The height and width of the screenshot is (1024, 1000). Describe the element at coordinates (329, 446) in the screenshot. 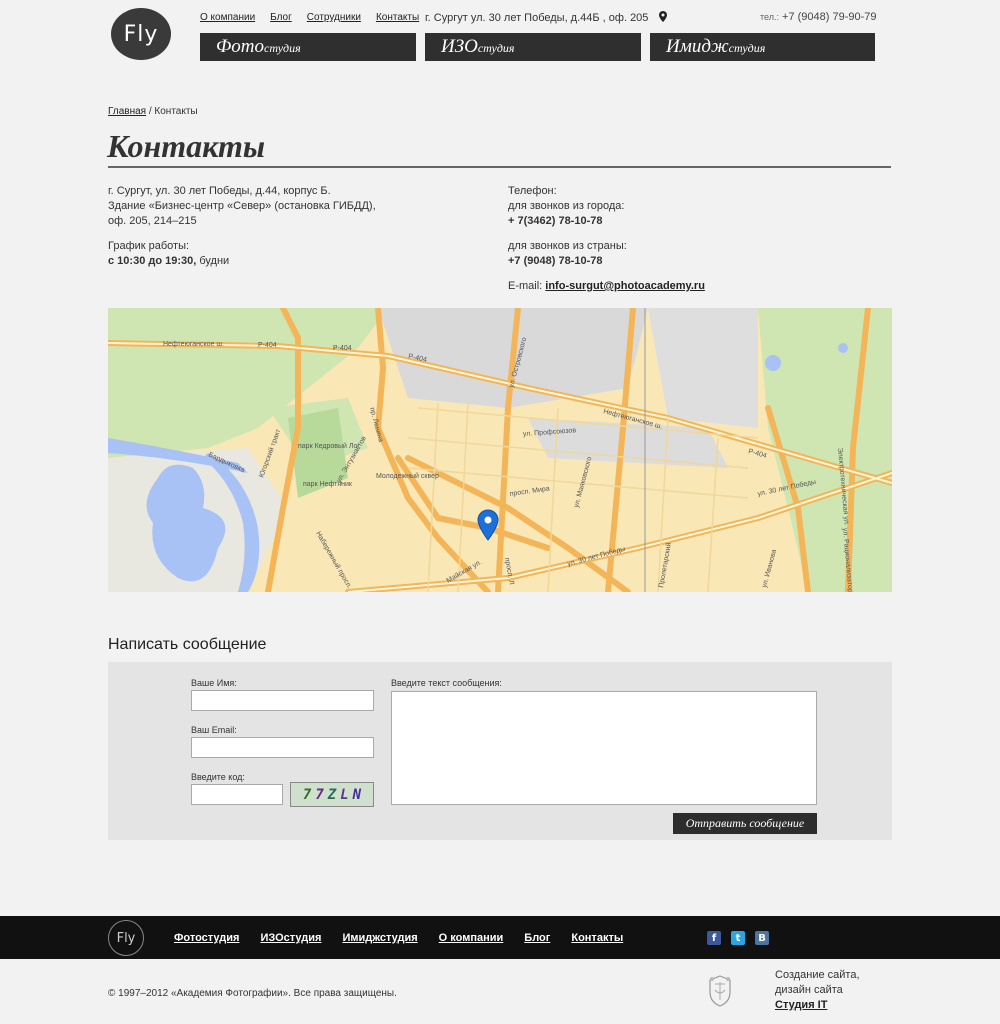

I see `map-label: парк Кедровый Лог` at that location.